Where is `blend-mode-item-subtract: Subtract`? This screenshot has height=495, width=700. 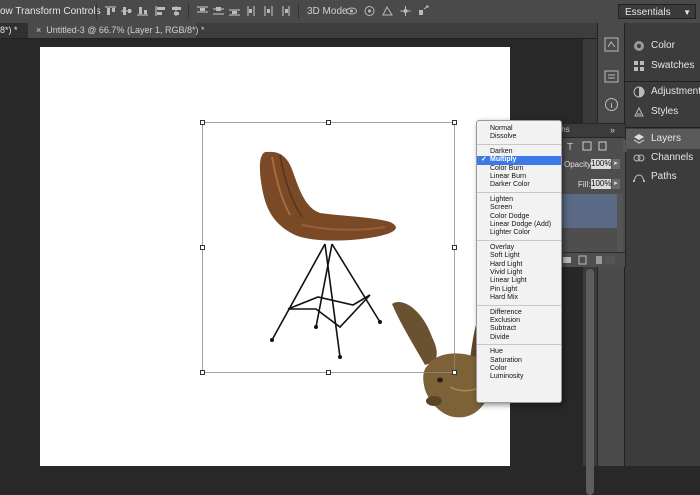 blend-mode-item-subtract: Subtract is located at coordinates (519, 329).